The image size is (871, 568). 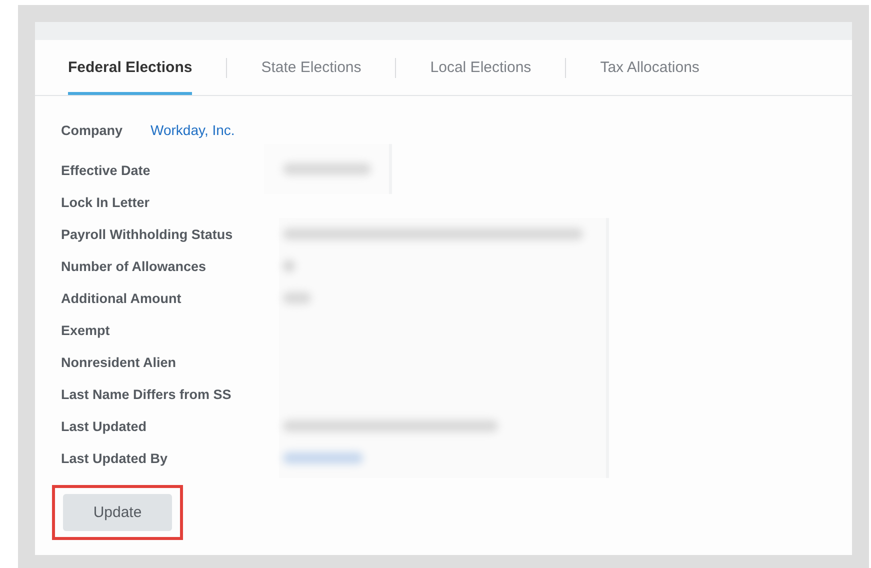 I want to click on tab: State Elections, so click(x=311, y=67).